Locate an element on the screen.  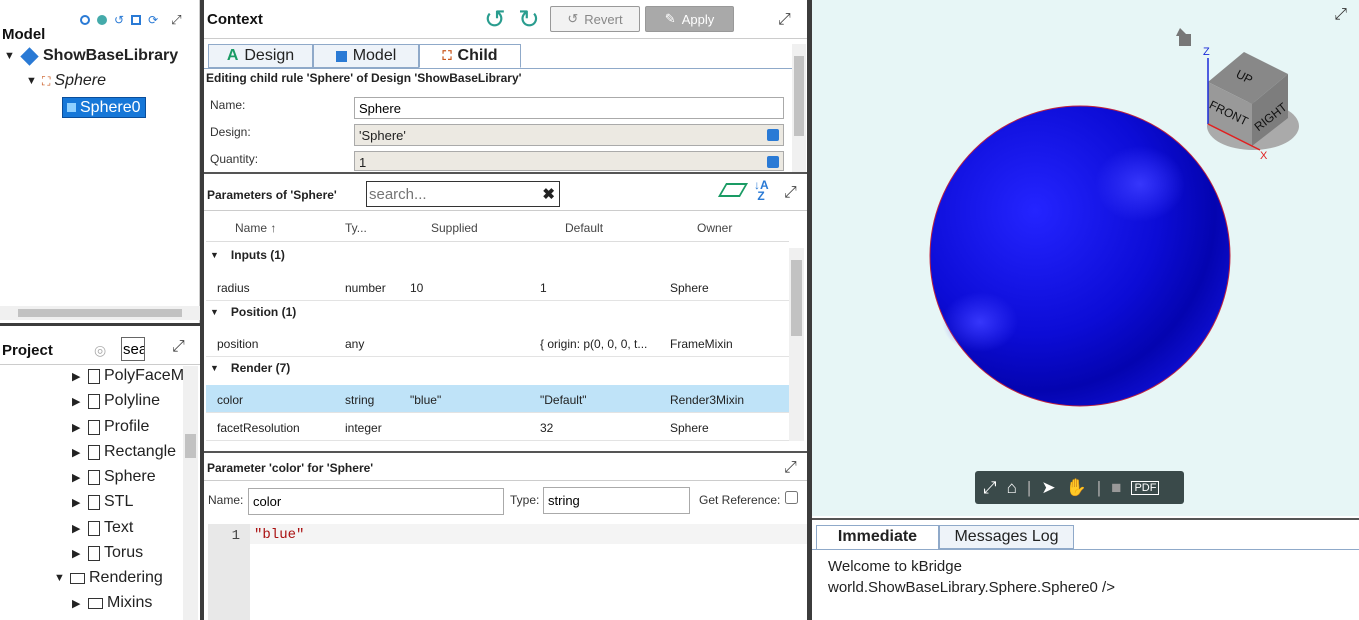
tab-child: ⛶ Child is located at coordinates (470, 56).